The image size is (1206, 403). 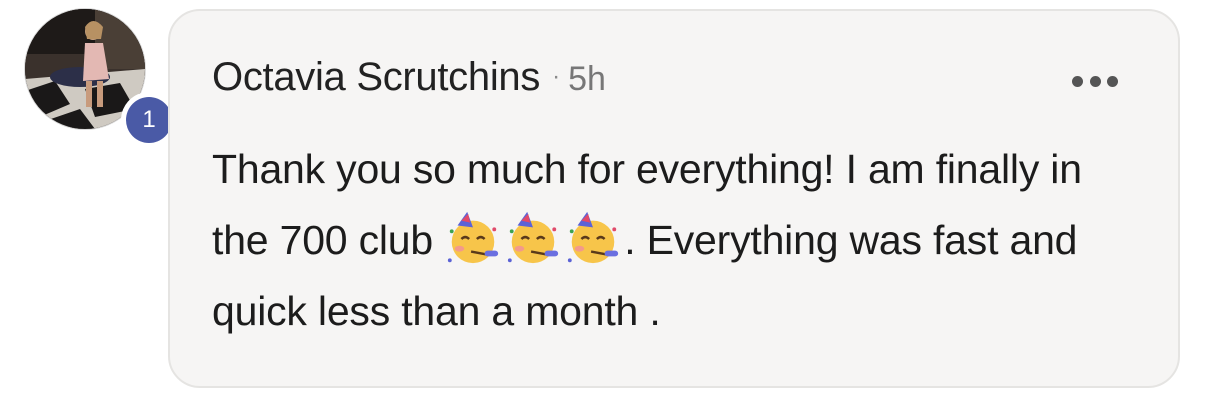 I want to click on badge-count: 1, so click(x=149, y=120).